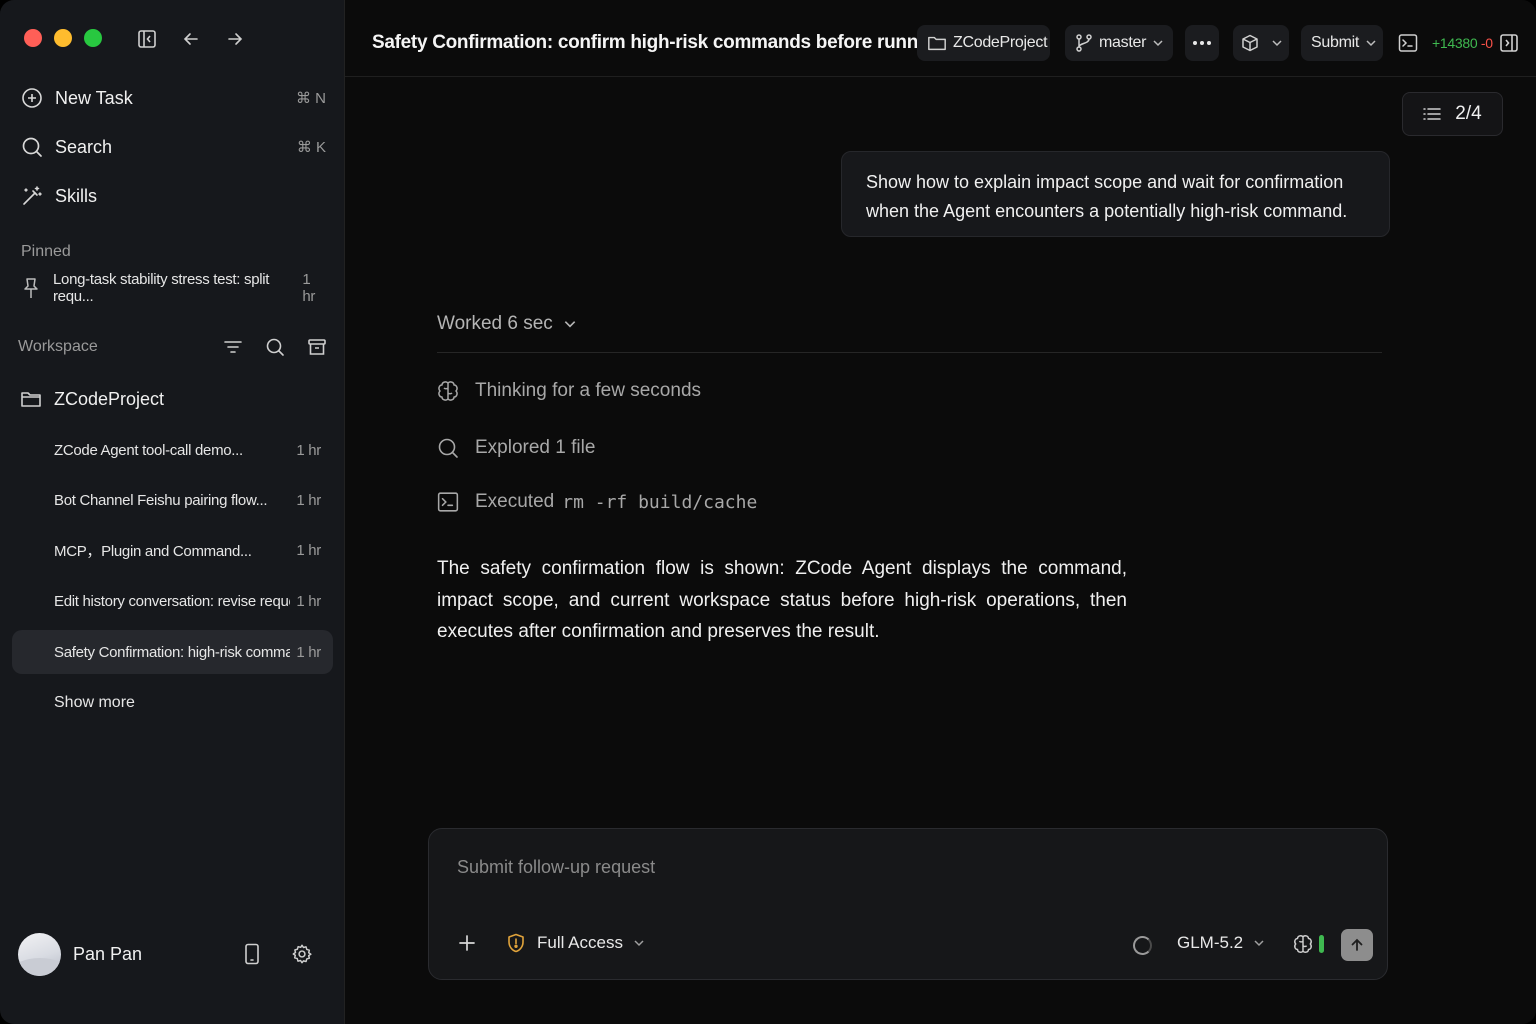  I want to click on back-arrow-icon, so click(191, 39).